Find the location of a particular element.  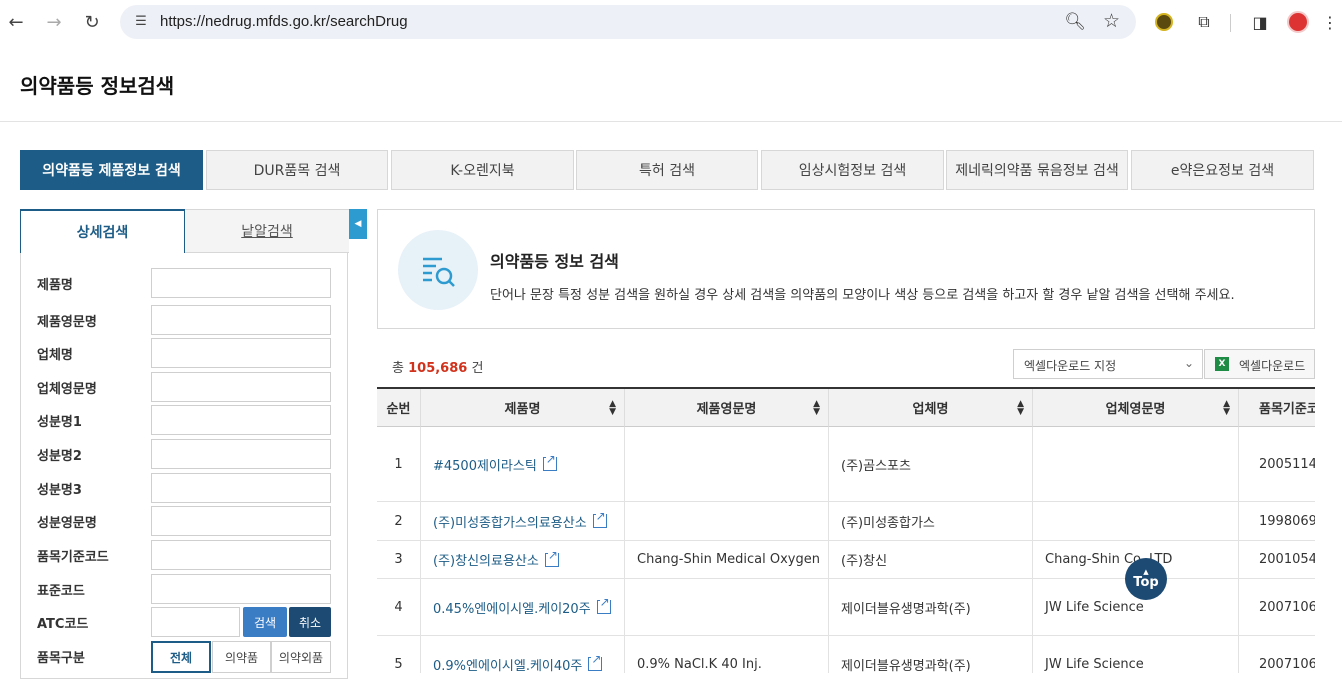

tab-pill-search: 낱알검색 is located at coordinates (267, 231).